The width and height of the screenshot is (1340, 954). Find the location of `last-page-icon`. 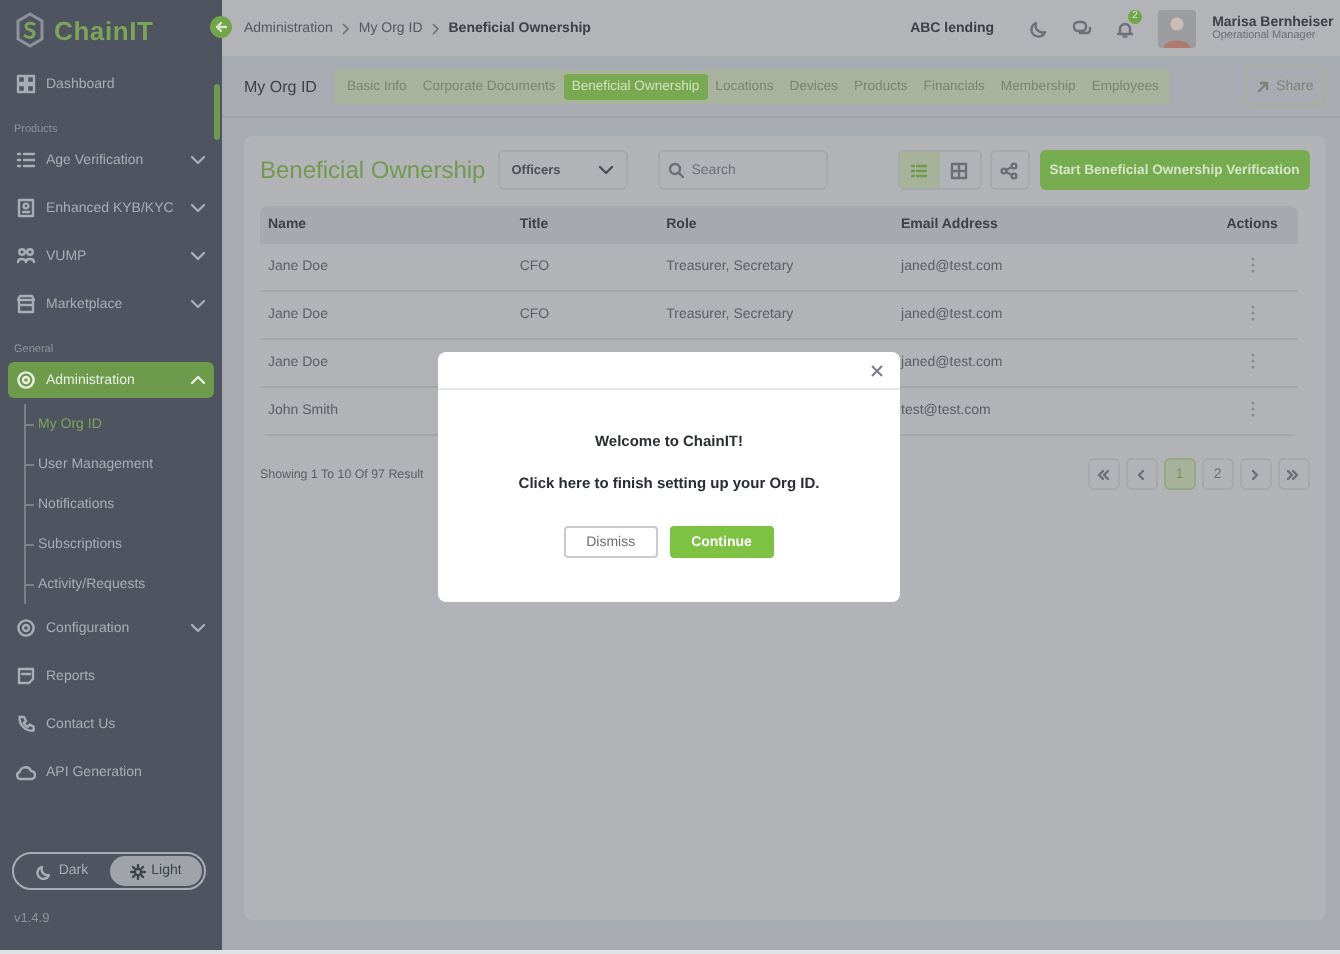

last-page-icon is located at coordinates (1293, 474).